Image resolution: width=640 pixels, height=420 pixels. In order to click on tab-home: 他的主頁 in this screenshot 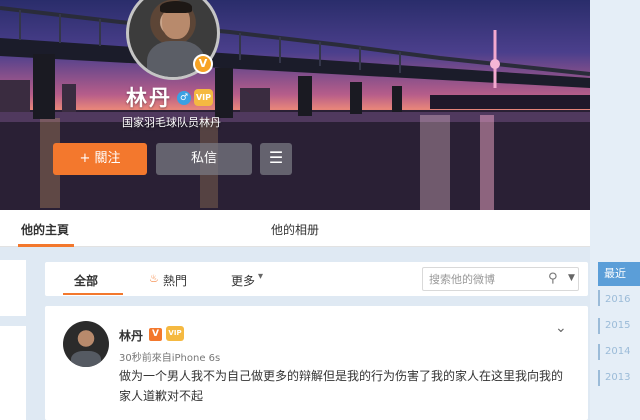, I will do `click(45, 229)`.